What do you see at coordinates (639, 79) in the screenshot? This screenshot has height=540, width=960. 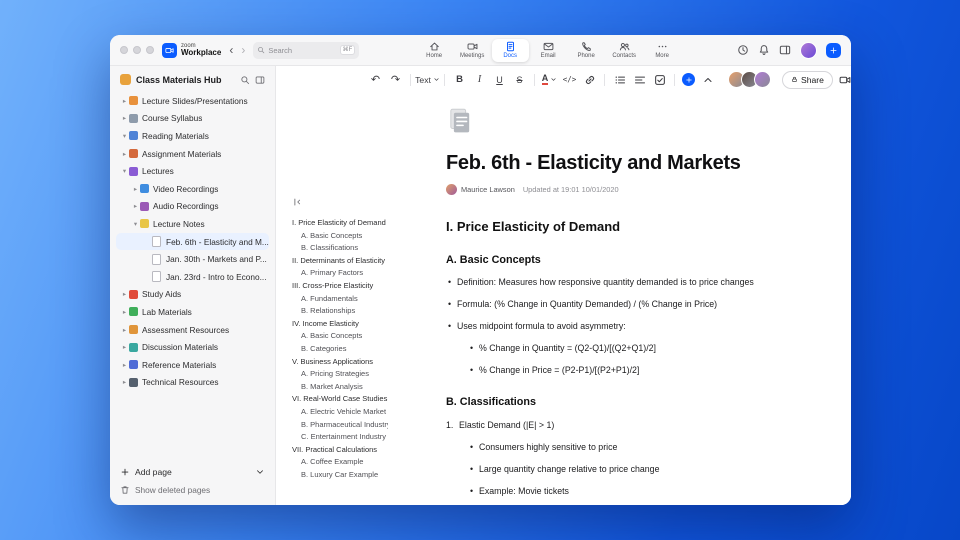 I see `alignment-button` at bounding box center [639, 79].